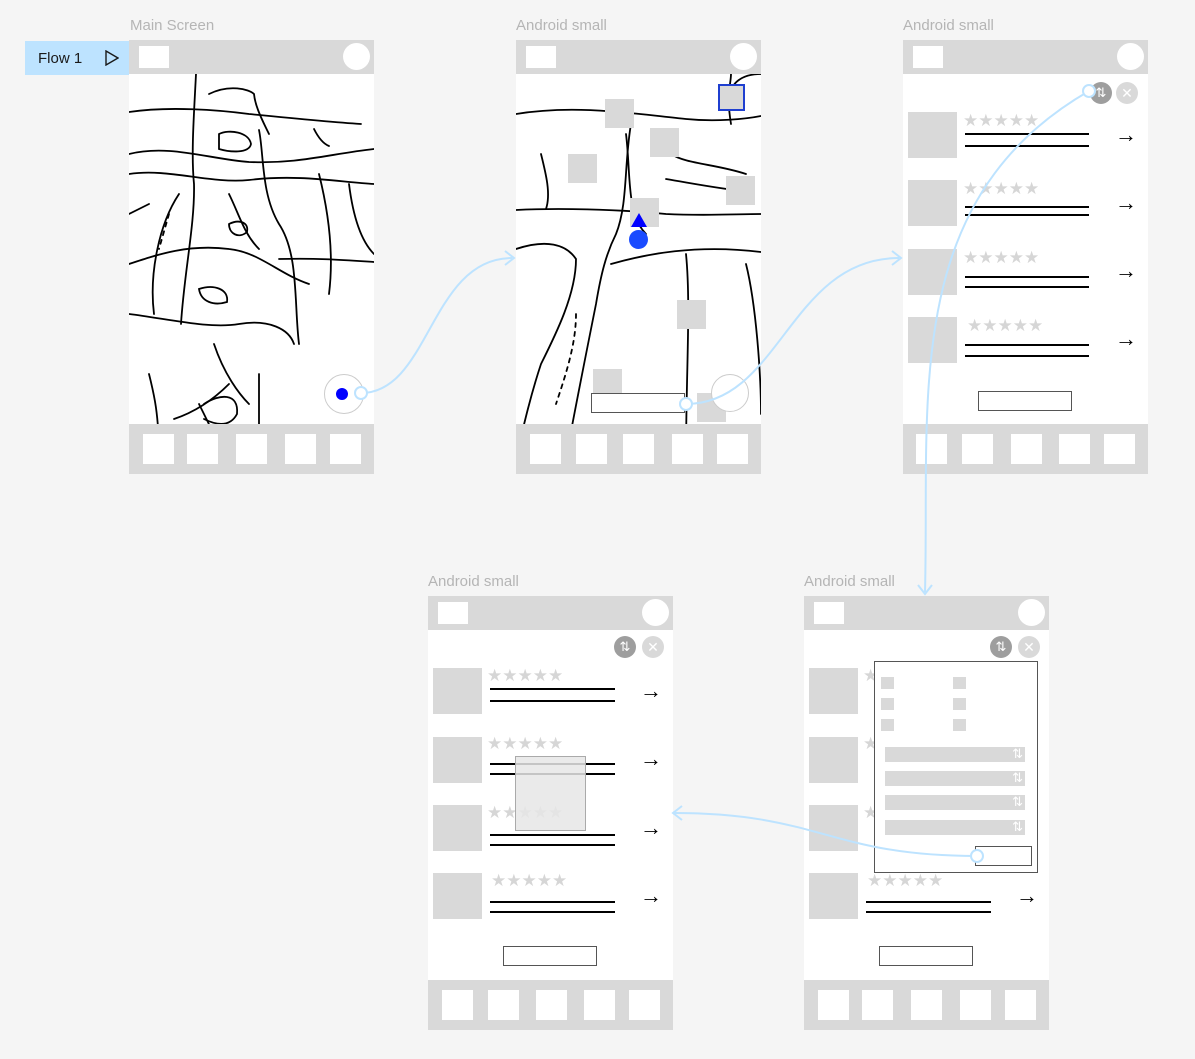  What do you see at coordinates (638, 403) in the screenshot?
I see `list-view-button` at bounding box center [638, 403].